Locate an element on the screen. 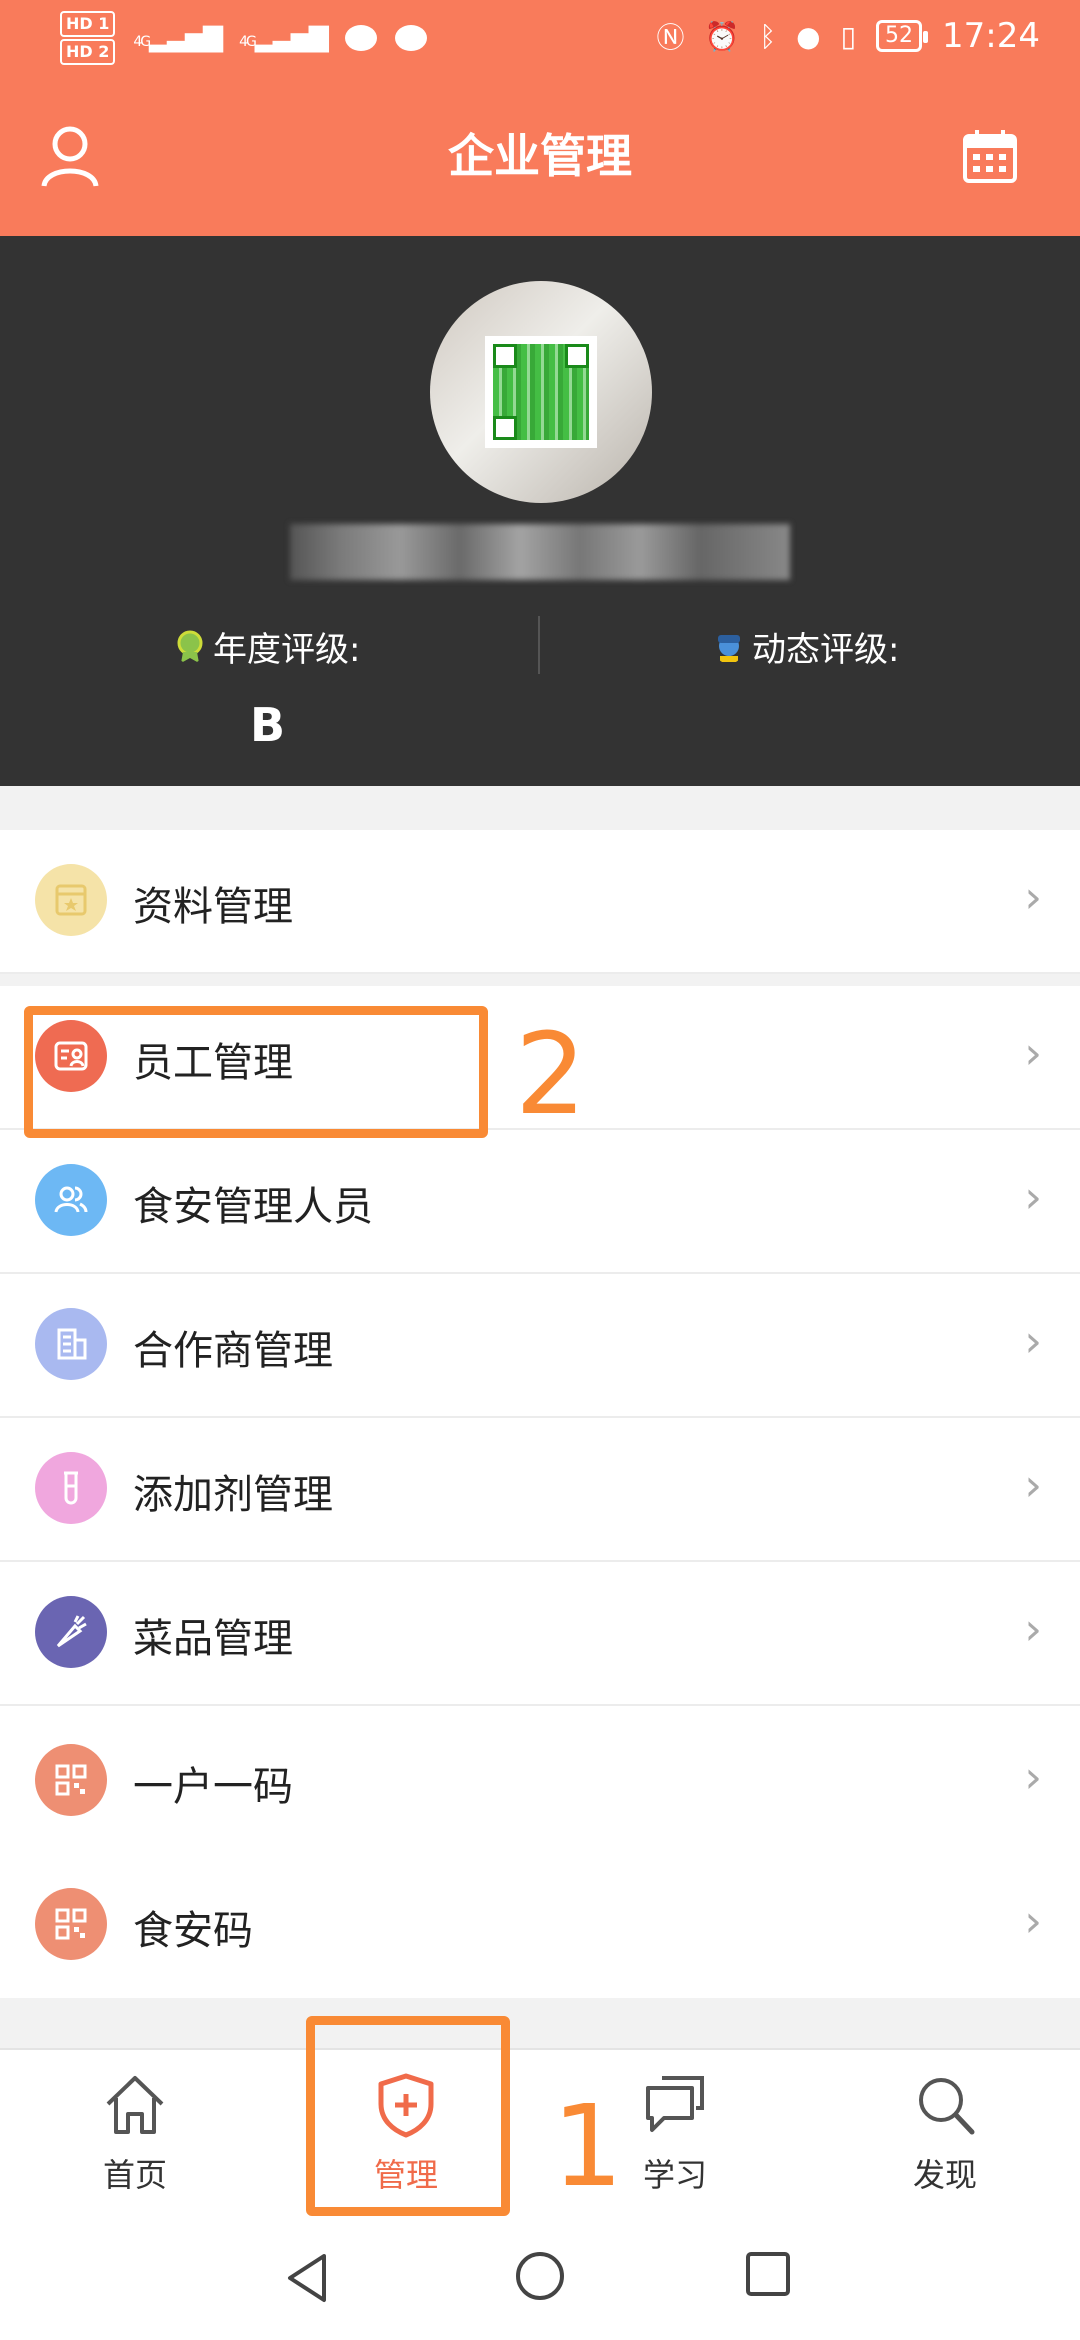 The height and width of the screenshot is (2340, 1080). search-icon is located at coordinates (947, 2106).